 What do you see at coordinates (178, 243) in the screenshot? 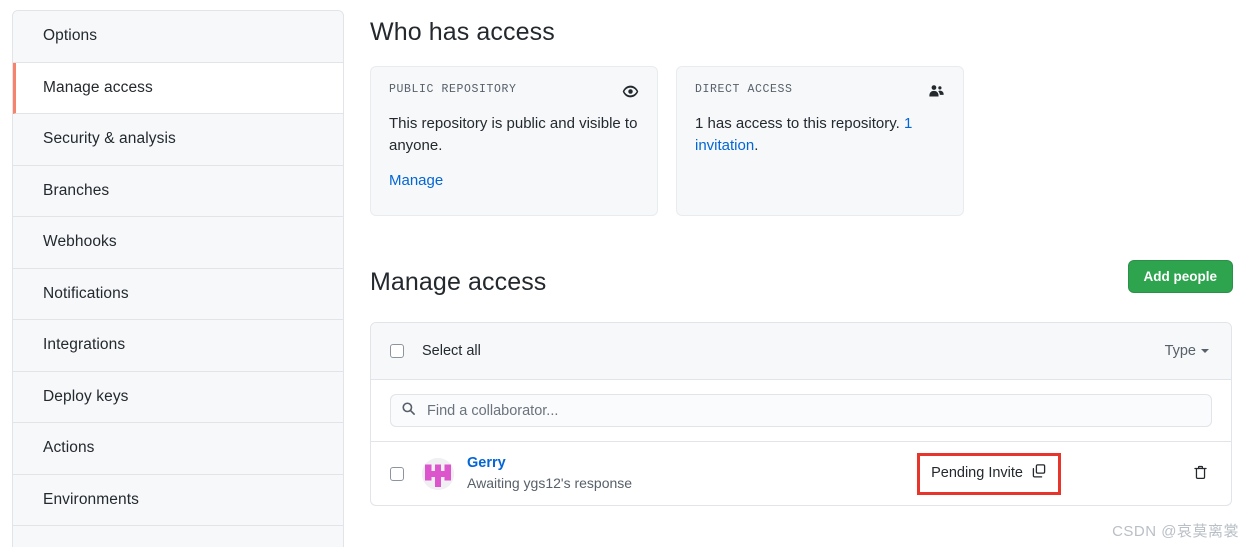
I see `sidebar-item-webhooks: Webhooks` at bounding box center [178, 243].